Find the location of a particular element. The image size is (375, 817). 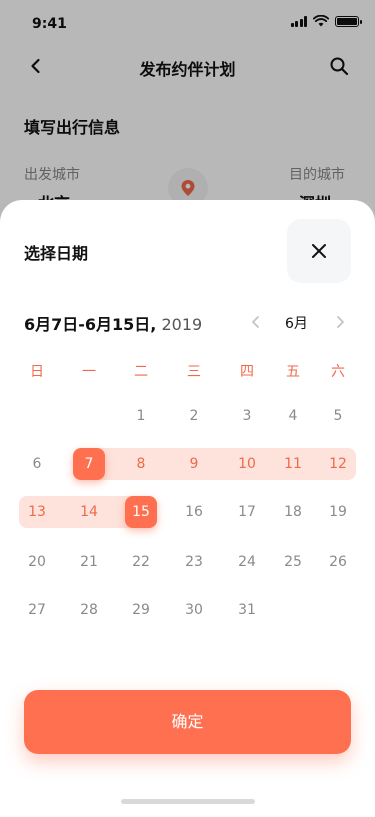

close-icon is located at coordinates (319, 251).